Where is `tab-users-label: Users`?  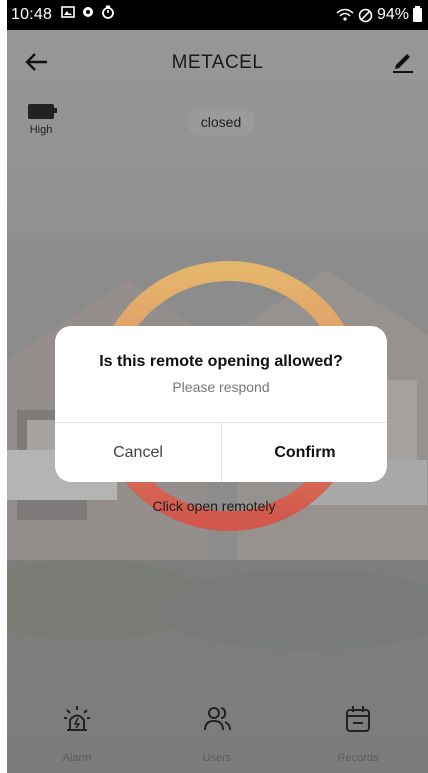 tab-users-label: Users is located at coordinates (217, 758).